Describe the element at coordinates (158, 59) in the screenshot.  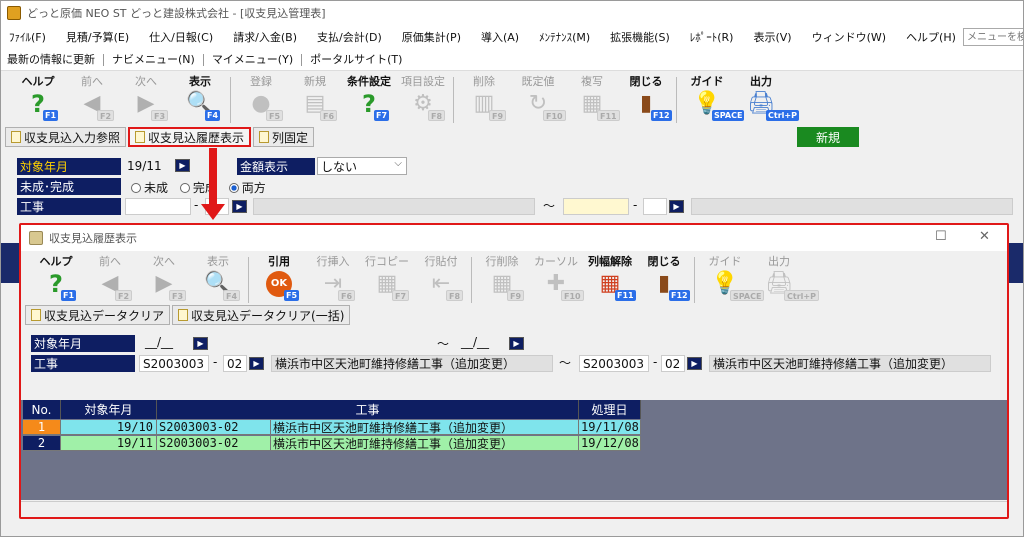
I see `navi-menu-link: ナビメニュー(N)` at that location.